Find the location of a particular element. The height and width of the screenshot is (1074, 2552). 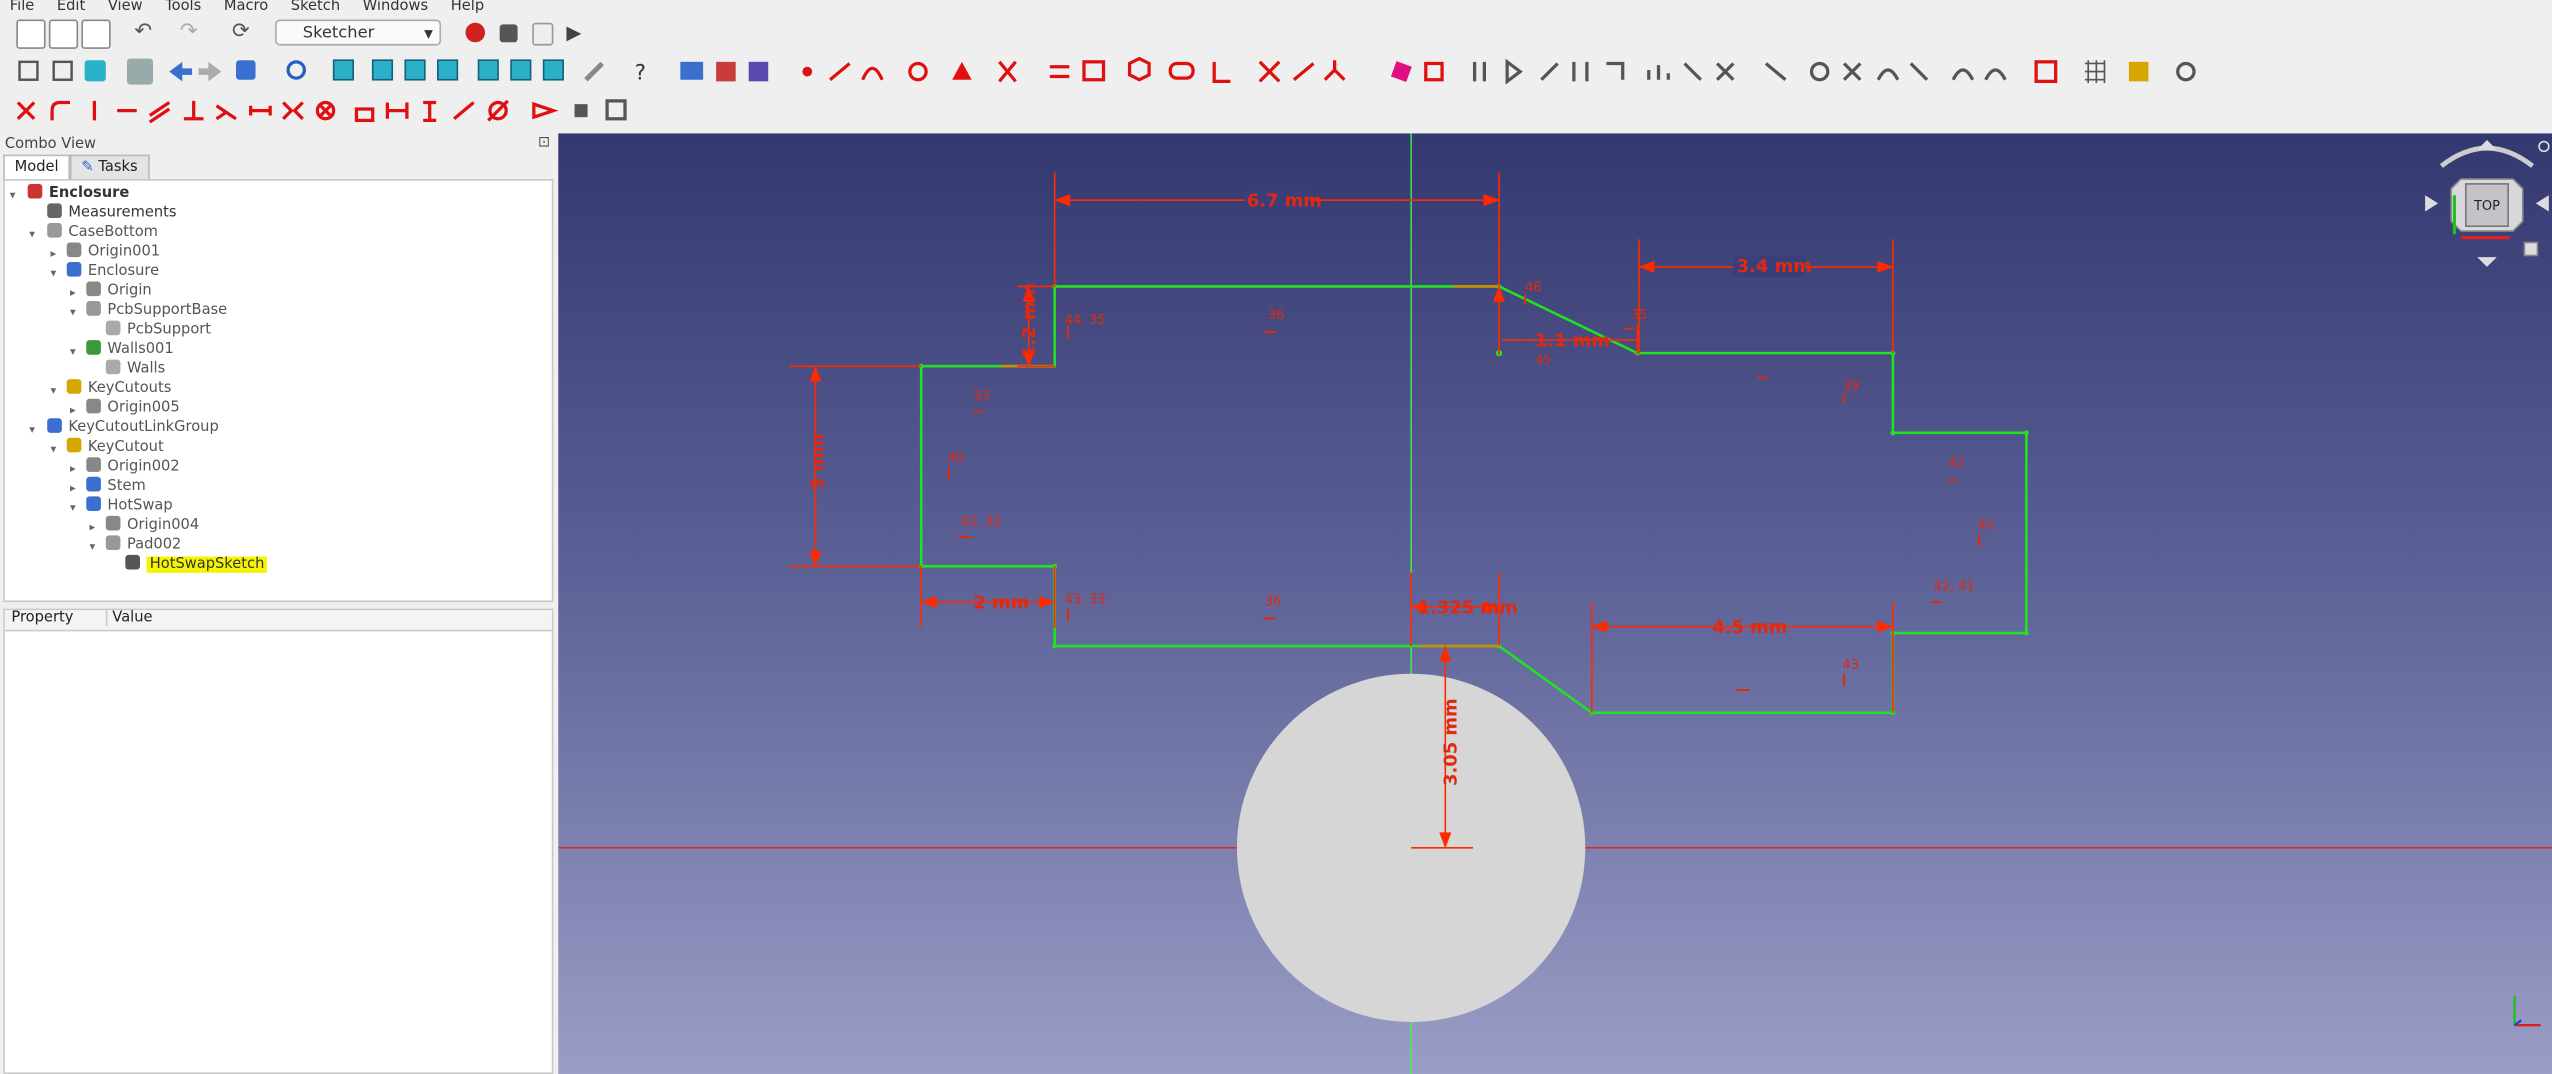

refresh-icon: ⟳ is located at coordinates (241, 33).